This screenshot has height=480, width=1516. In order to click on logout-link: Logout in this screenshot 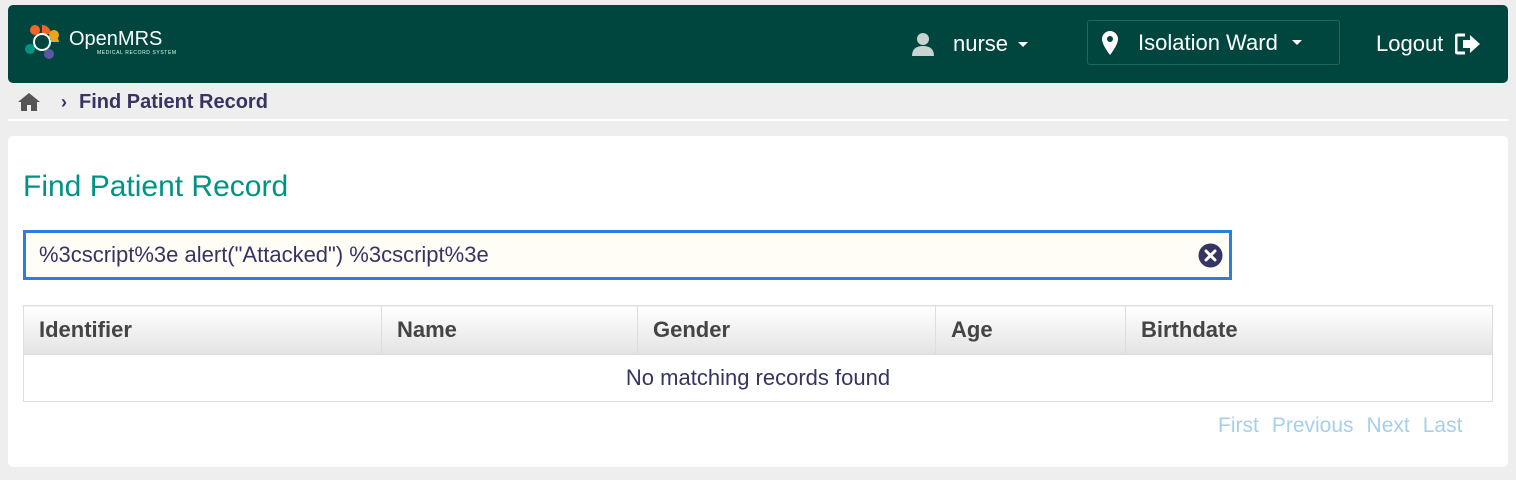, I will do `click(1428, 44)`.